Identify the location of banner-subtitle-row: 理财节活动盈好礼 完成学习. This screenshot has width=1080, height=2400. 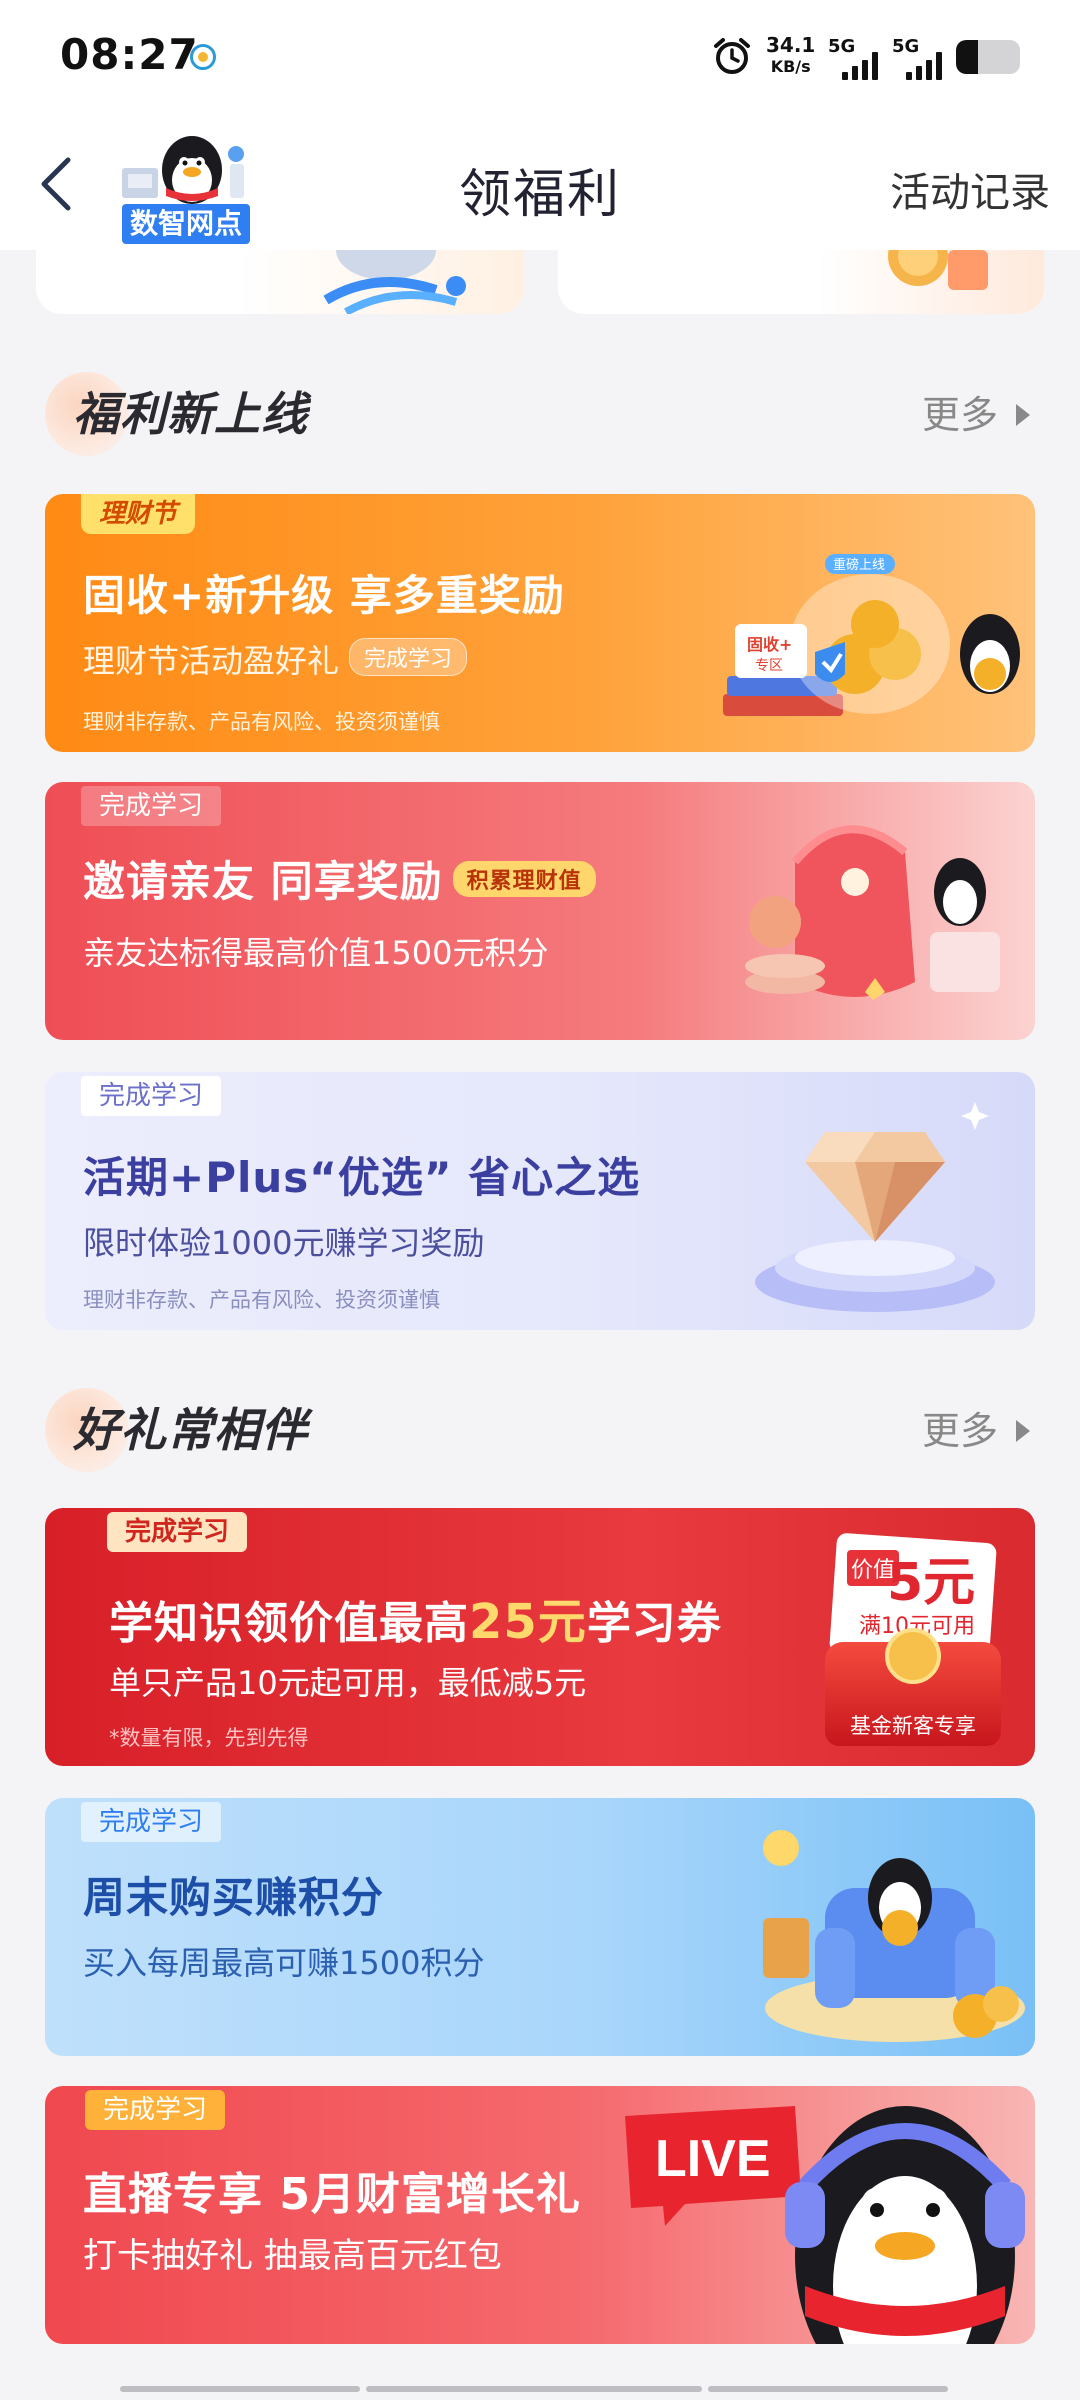
(275, 659).